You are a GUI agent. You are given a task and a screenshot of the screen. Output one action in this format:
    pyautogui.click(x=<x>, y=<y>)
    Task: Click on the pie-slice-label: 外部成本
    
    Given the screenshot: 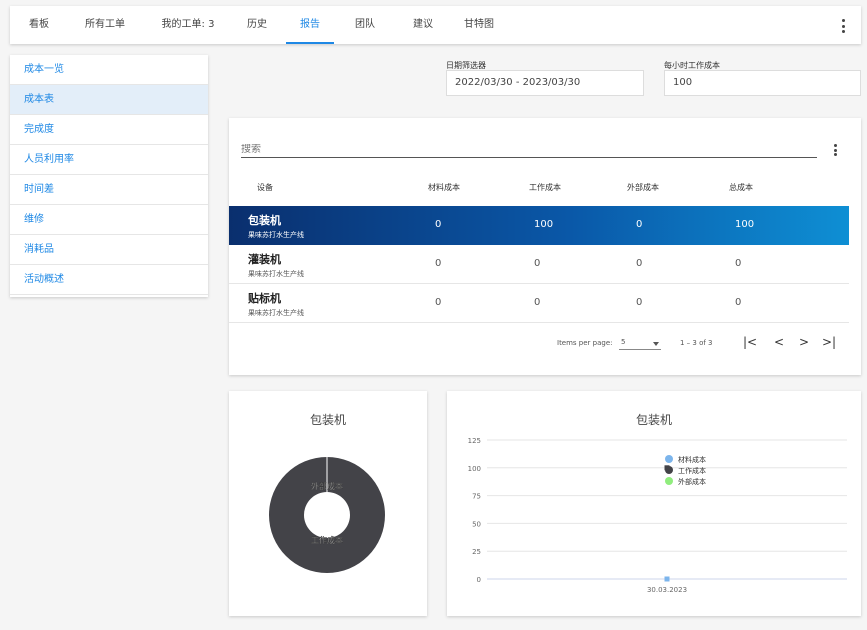 What is the action you would take?
    pyautogui.click(x=327, y=486)
    